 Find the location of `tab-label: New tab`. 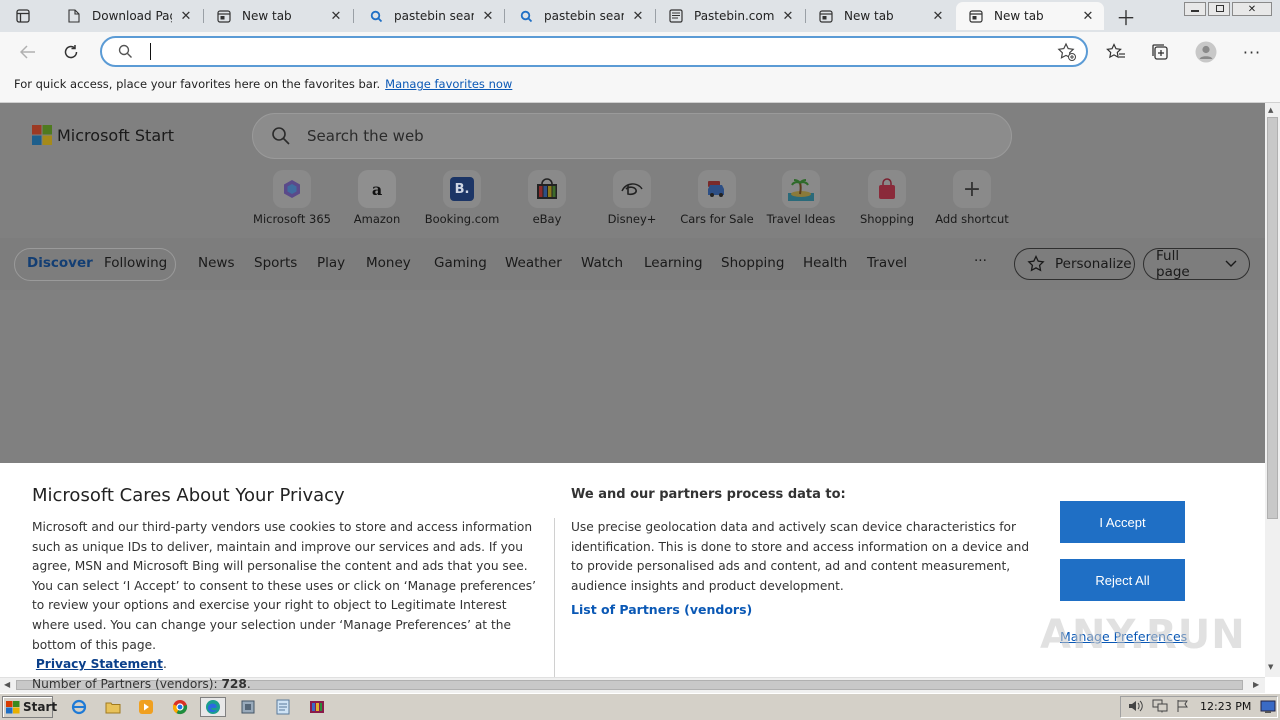

tab-label: New tab is located at coordinates (869, 16).